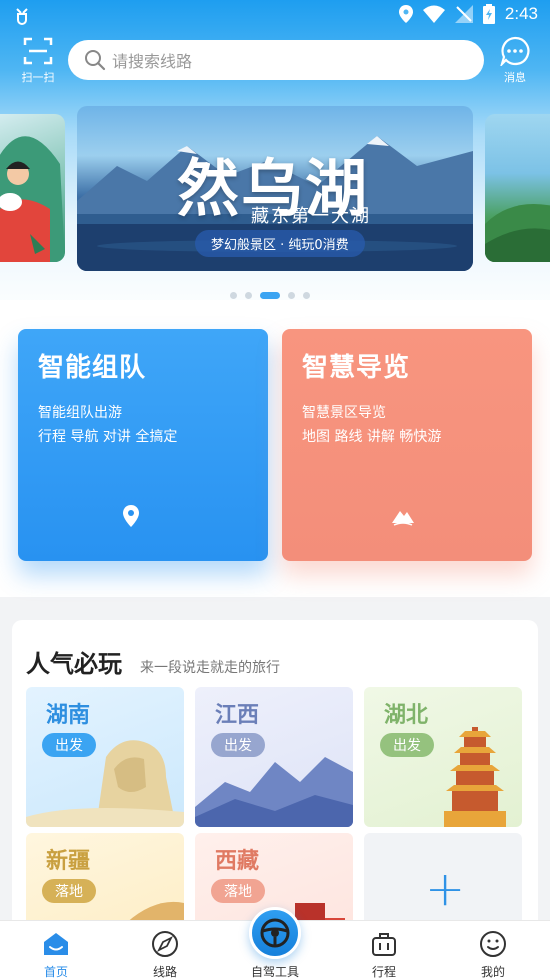 This screenshot has width=550, height=979. I want to click on smart-team-desc-1: 智能组队出游, so click(80, 413).